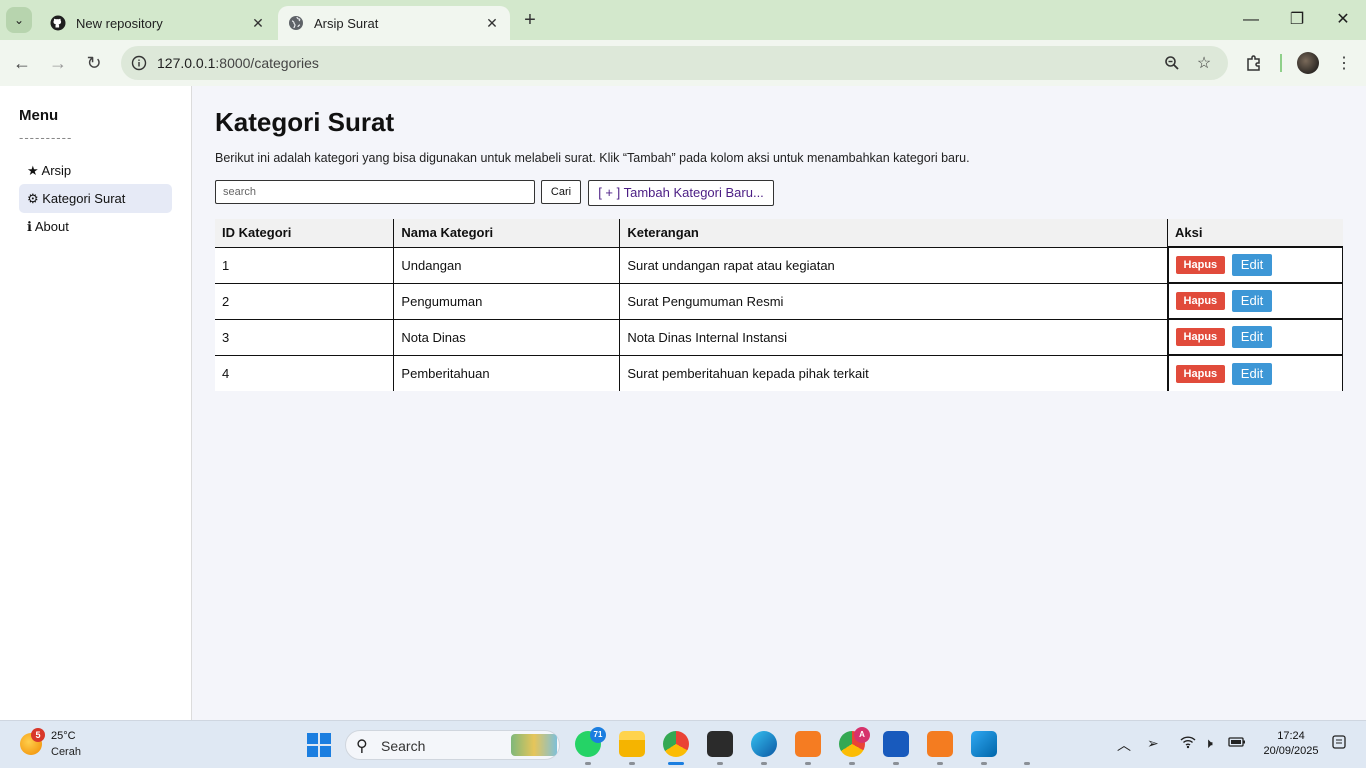 Image resolution: width=1366 pixels, height=768 pixels. I want to click on reload-icon: ↻, so click(94, 63).